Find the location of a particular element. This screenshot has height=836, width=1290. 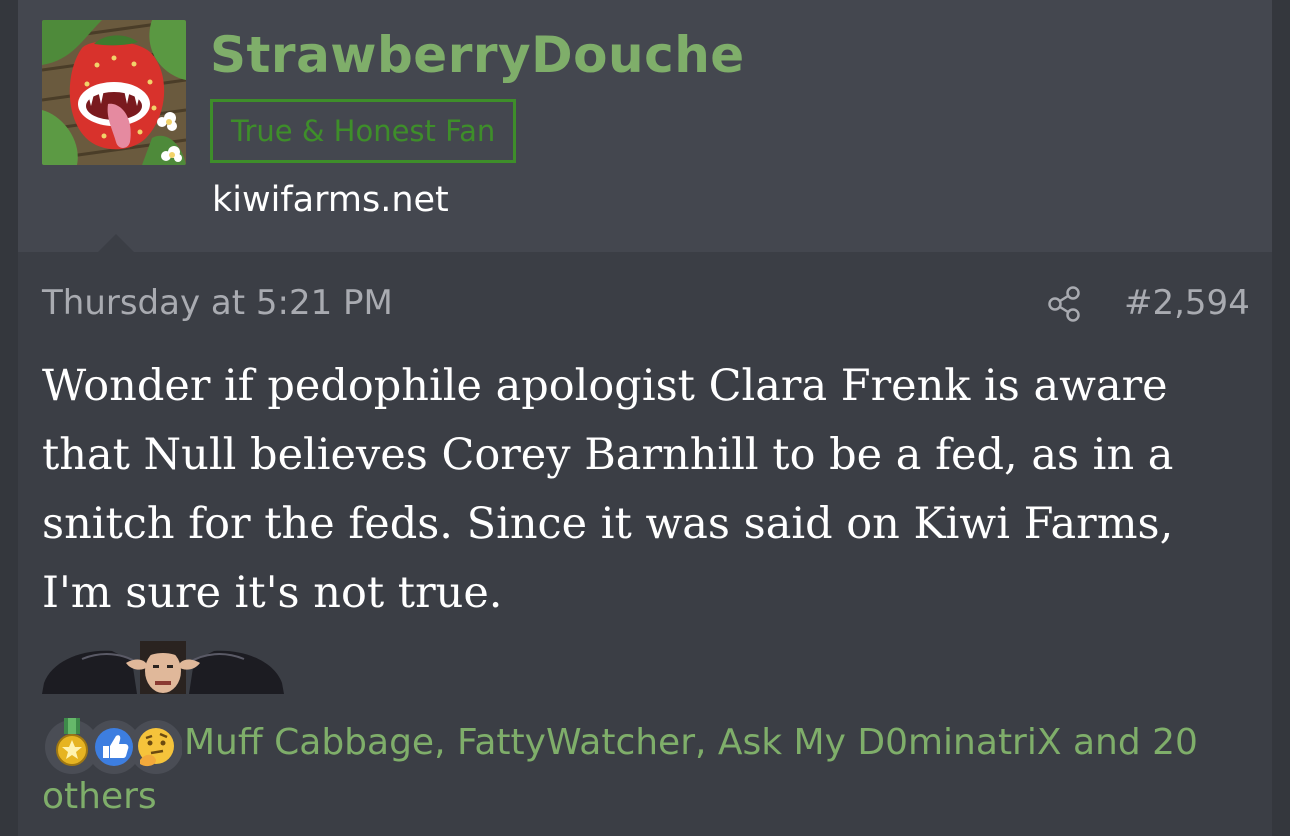

reaction-users-more: others is located at coordinates (99, 796).